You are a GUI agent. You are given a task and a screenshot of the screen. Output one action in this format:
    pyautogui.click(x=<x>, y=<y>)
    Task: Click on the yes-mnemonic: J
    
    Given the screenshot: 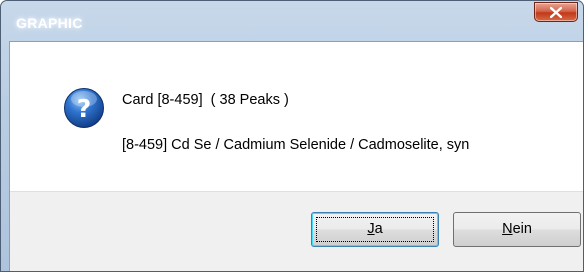 What is the action you would take?
    pyautogui.click(x=371, y=229)
    